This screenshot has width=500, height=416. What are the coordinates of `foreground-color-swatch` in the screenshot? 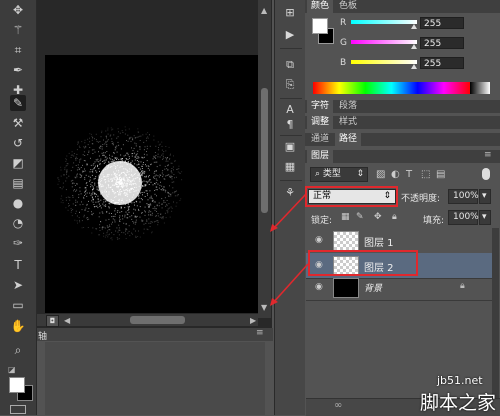 It's located at (17, 385).